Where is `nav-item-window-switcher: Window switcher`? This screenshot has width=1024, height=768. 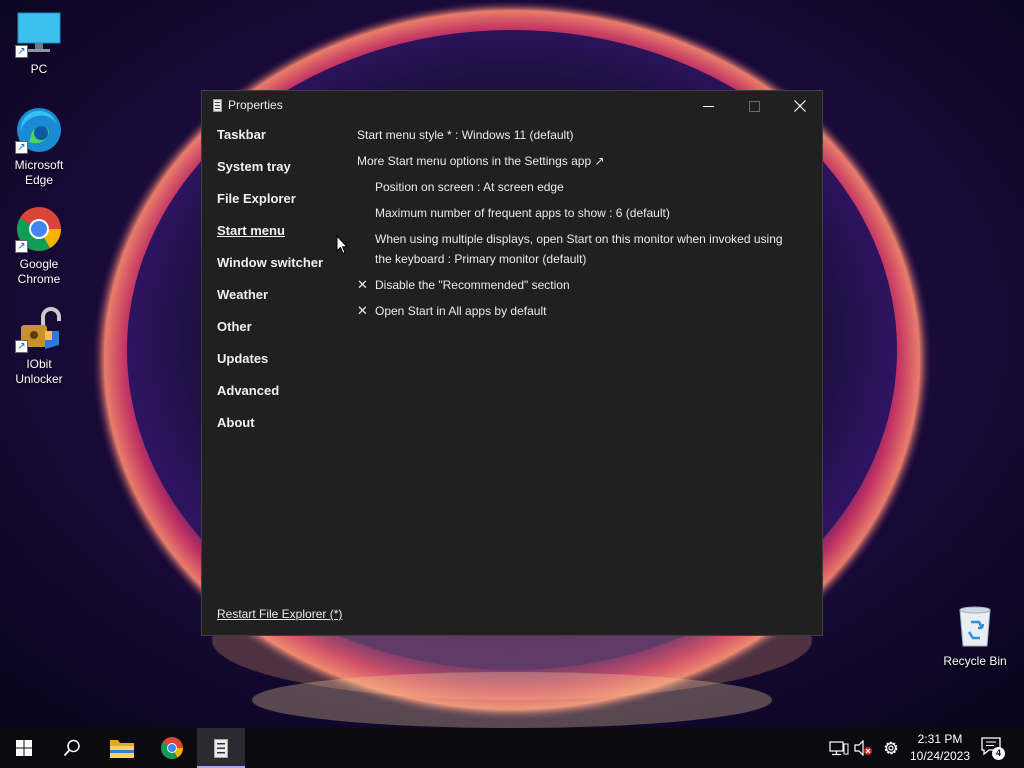
nav-item-window-switcher: Window switcher is located at coordinates (282, 271).